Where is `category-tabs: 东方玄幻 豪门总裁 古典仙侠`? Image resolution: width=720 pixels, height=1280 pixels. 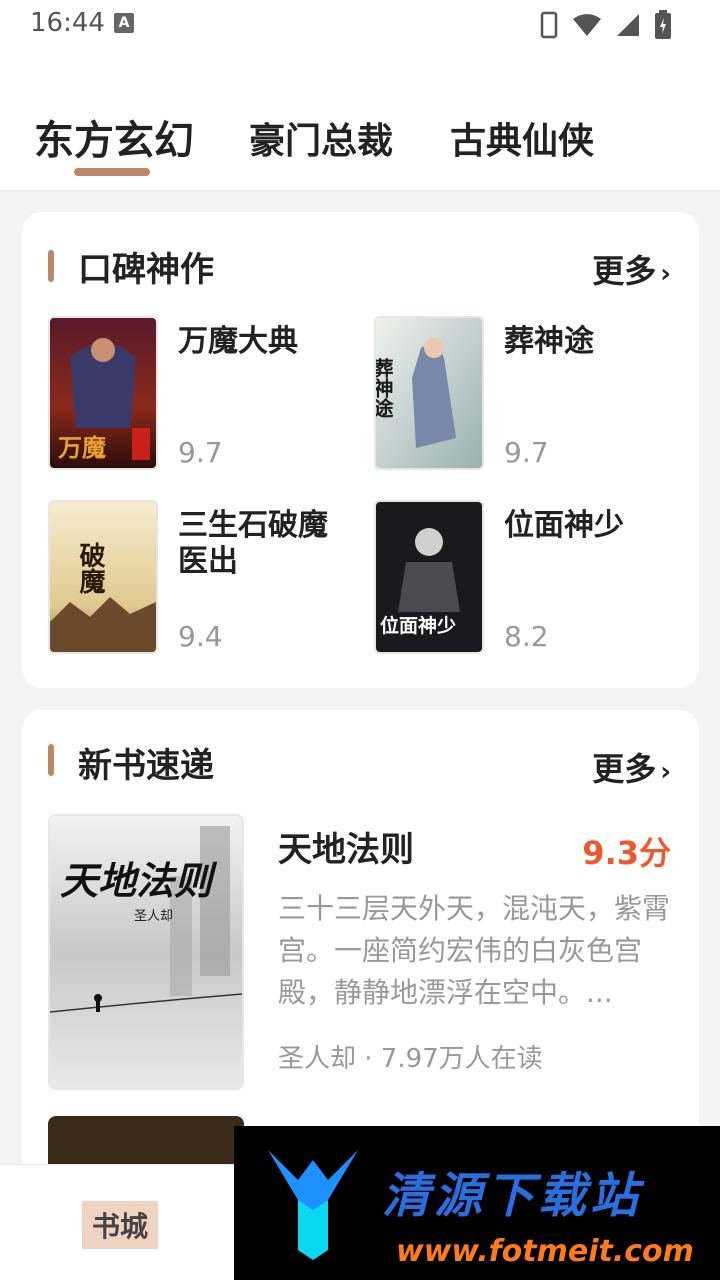
category-tabs: 东方玄幻 豪门总裁 古典仙侠 is located at coordinates (360, 145).